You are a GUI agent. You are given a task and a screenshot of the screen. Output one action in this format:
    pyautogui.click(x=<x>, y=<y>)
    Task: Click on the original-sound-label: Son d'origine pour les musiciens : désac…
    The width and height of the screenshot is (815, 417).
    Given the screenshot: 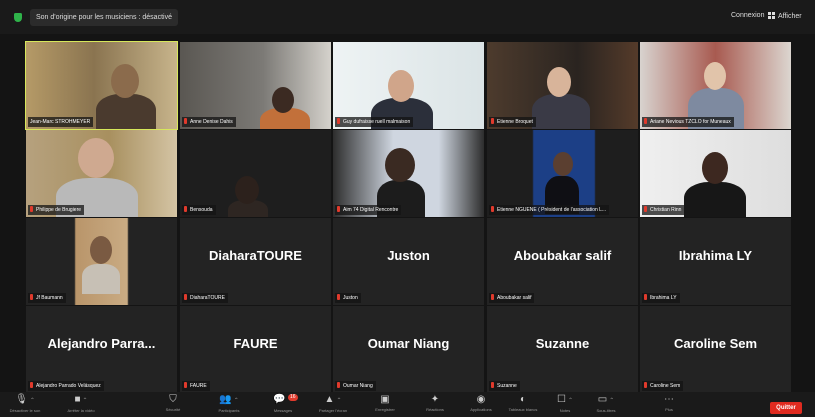 What is the action you would take?
    pyautogui.click(x=104, y=17)
    